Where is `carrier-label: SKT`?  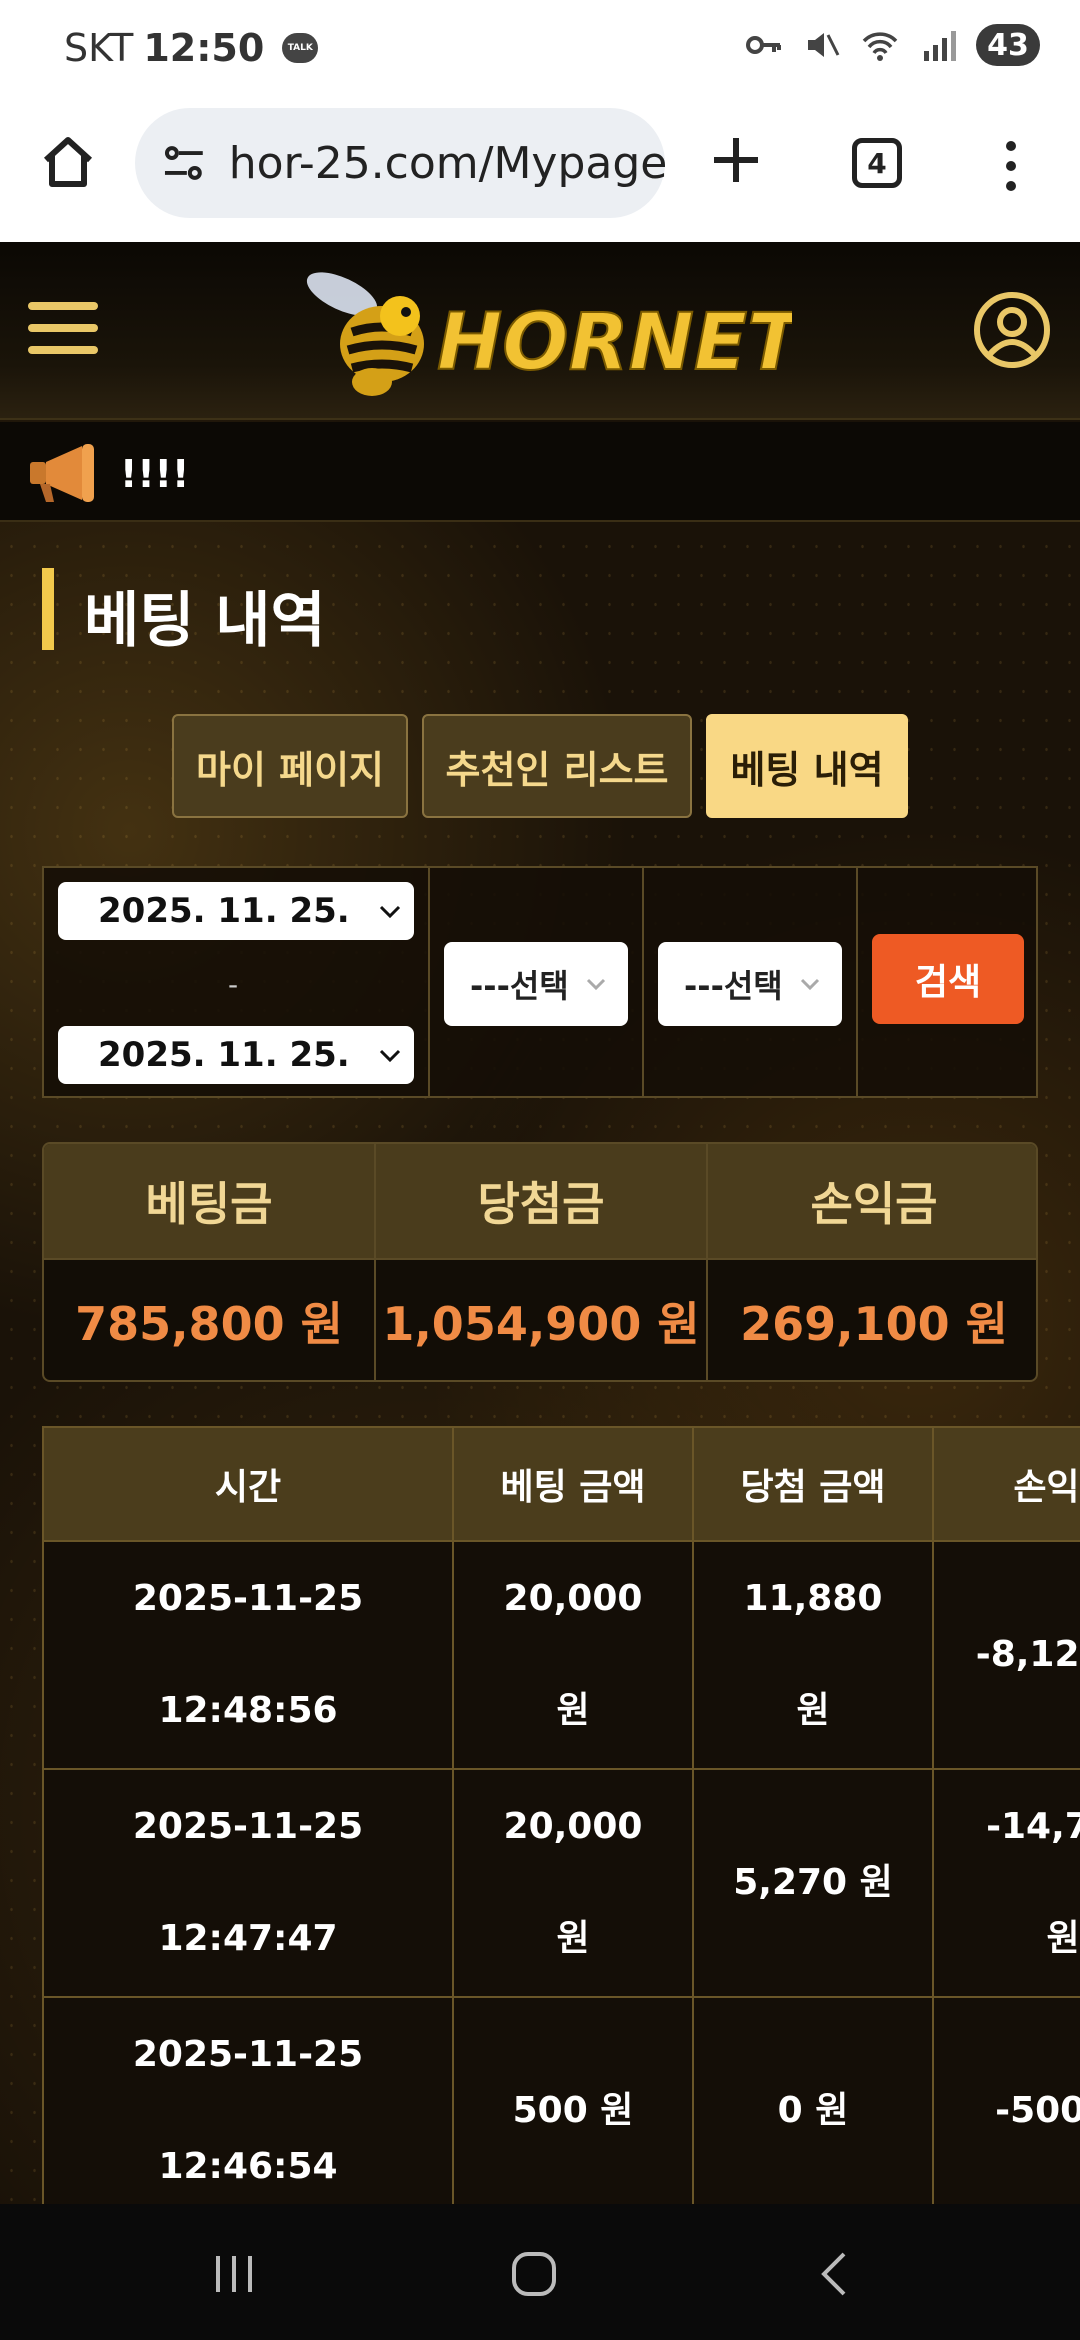
carrier-label: SKT is located at coordinates (99, 48).